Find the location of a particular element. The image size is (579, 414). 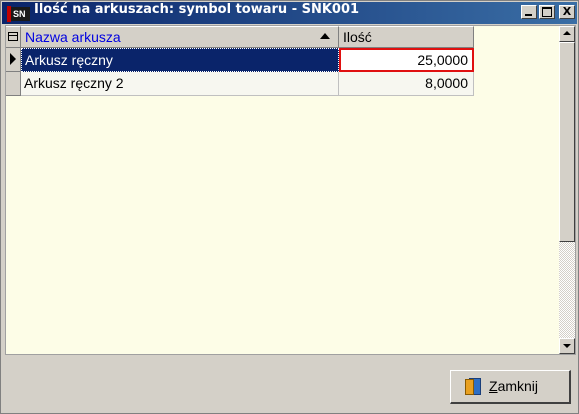

vertical-scrollbar is located at coordinates (567, 190).